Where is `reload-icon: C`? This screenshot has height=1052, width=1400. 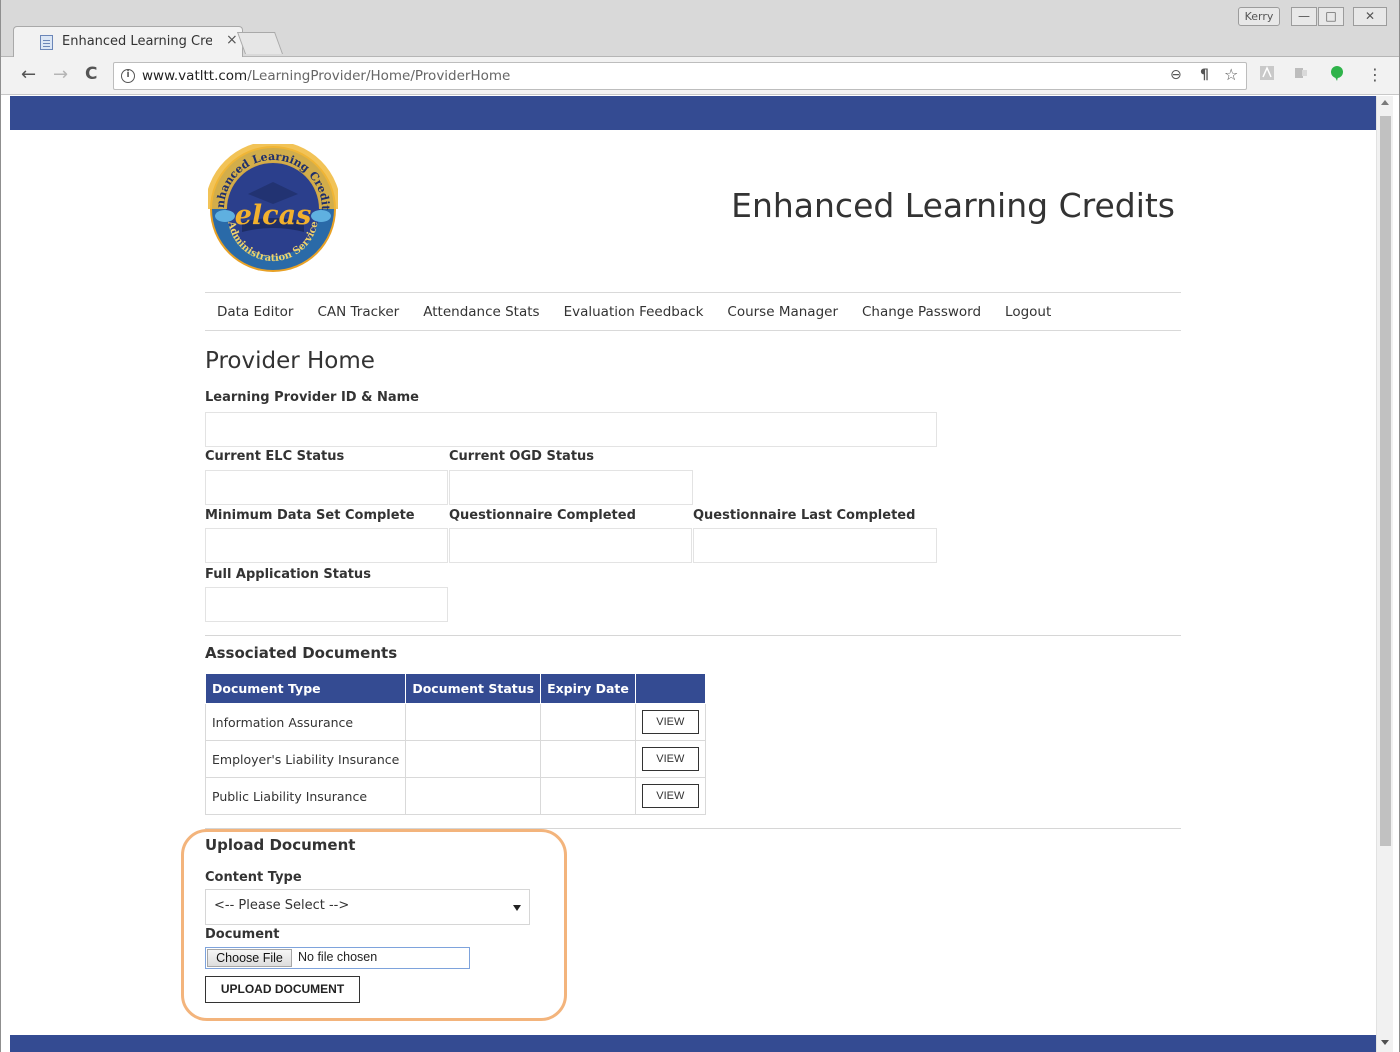
reload-icon: C is located at coordinates (91, 74).